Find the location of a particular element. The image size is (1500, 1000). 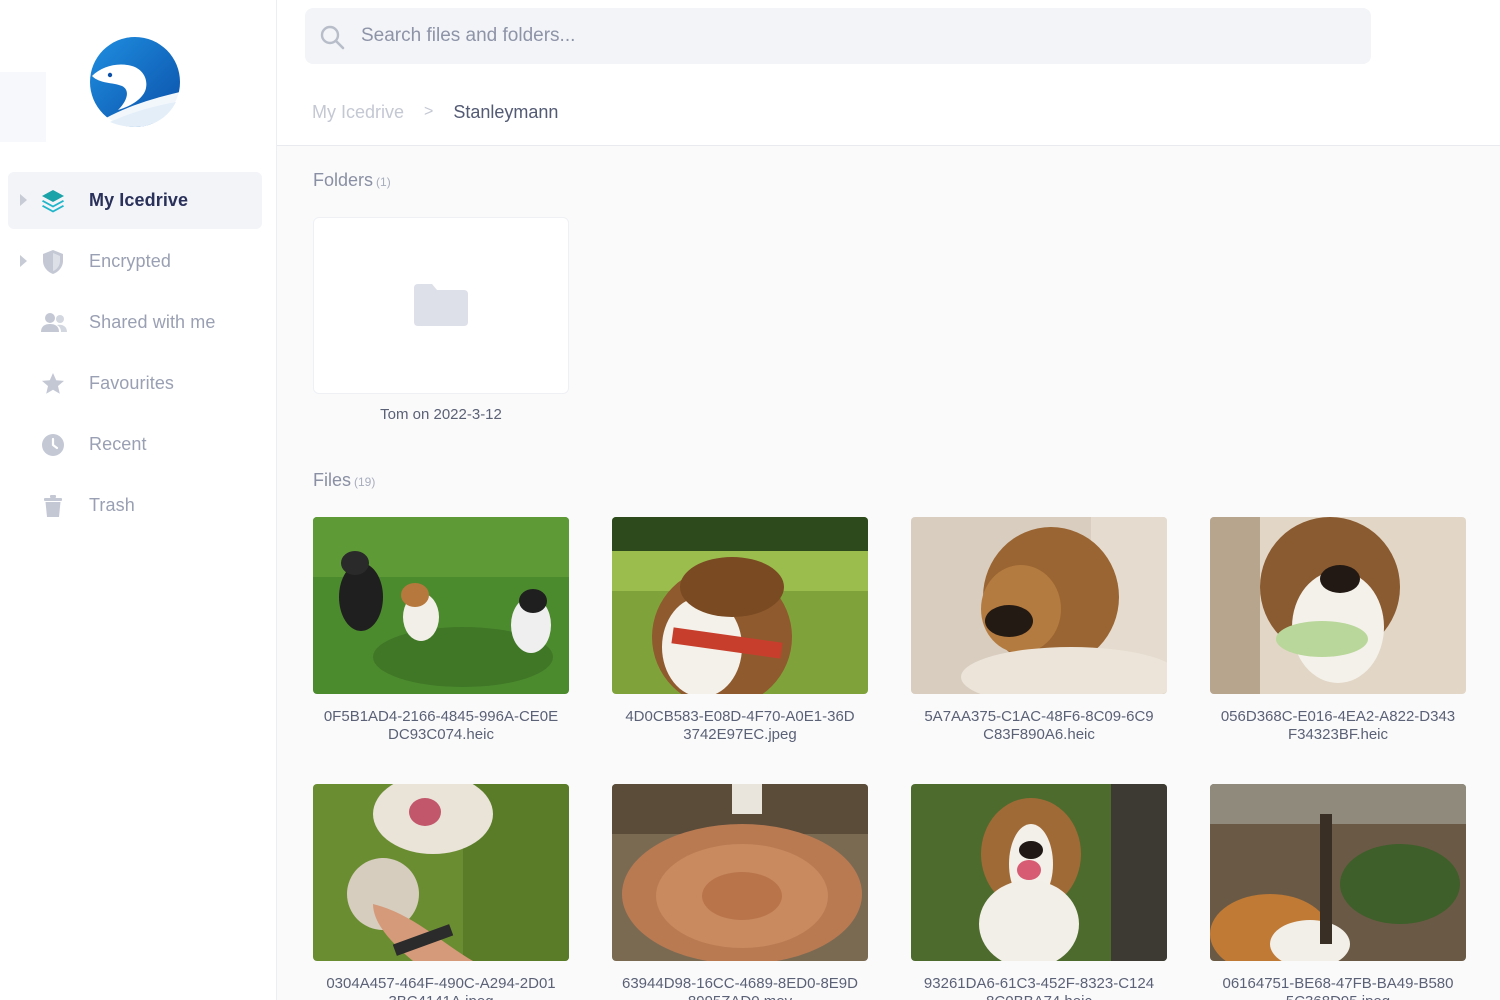

file-name: 63944D98-16CC-4689-8ED0-8E9D8995ZAD0.mov is located at coordinates (740, 987).